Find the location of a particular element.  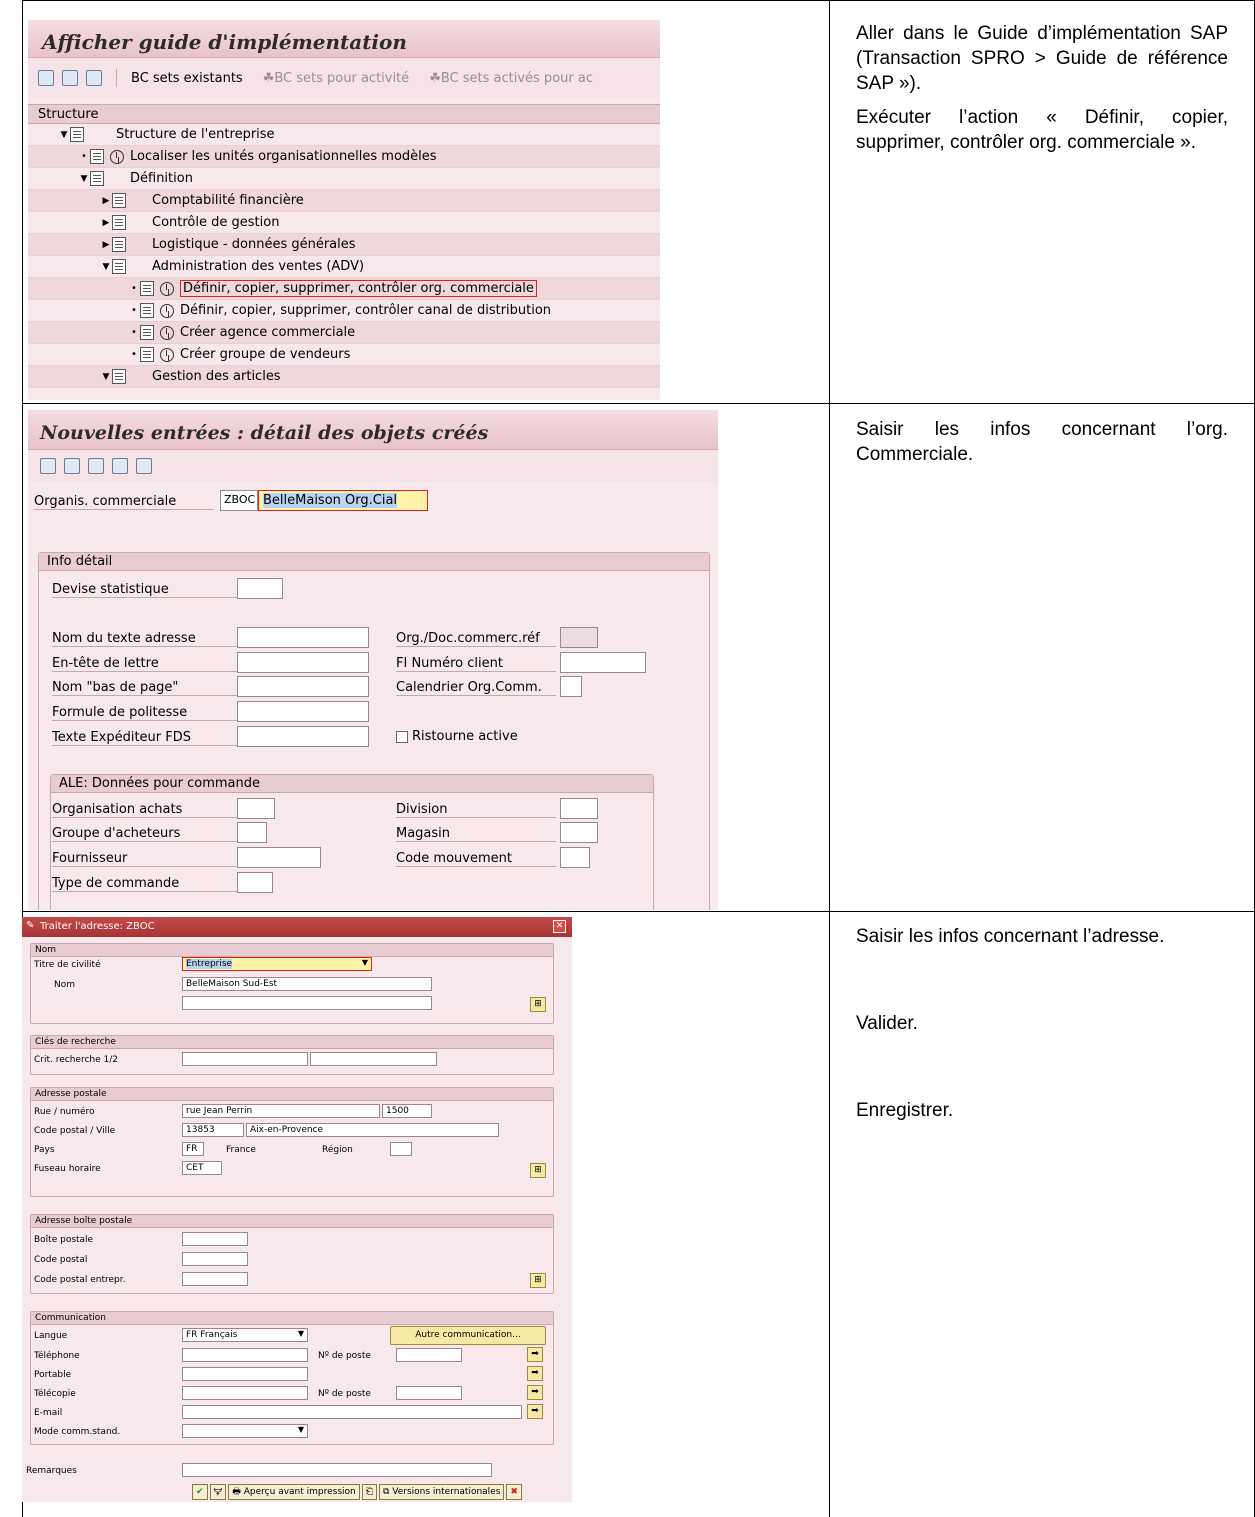

copy-icon is located at coordinates (96, 466).